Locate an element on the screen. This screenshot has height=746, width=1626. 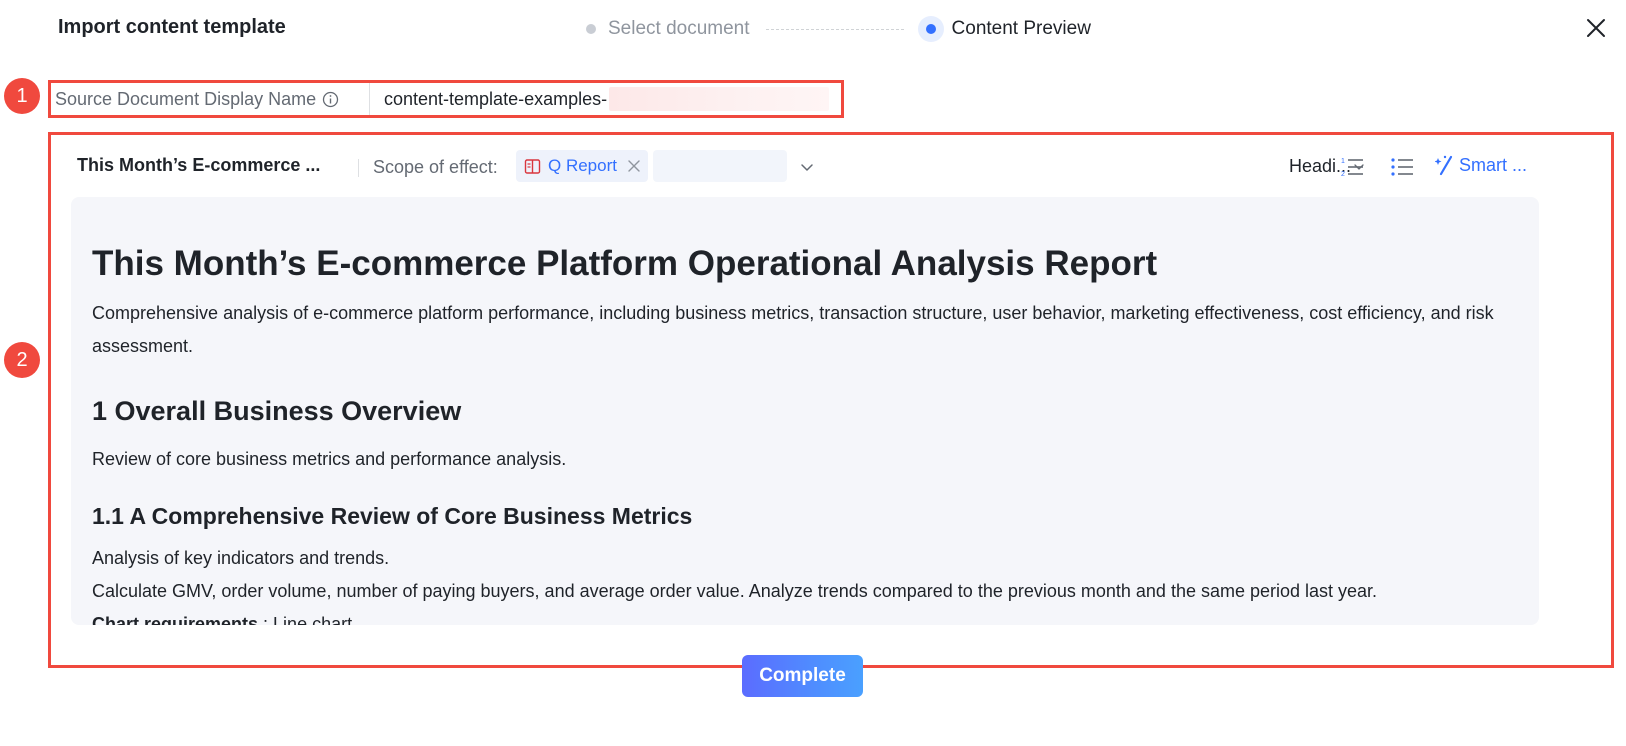
subsection-text: Analysis of key indicators and trends. is located at coordinates (241, 558).